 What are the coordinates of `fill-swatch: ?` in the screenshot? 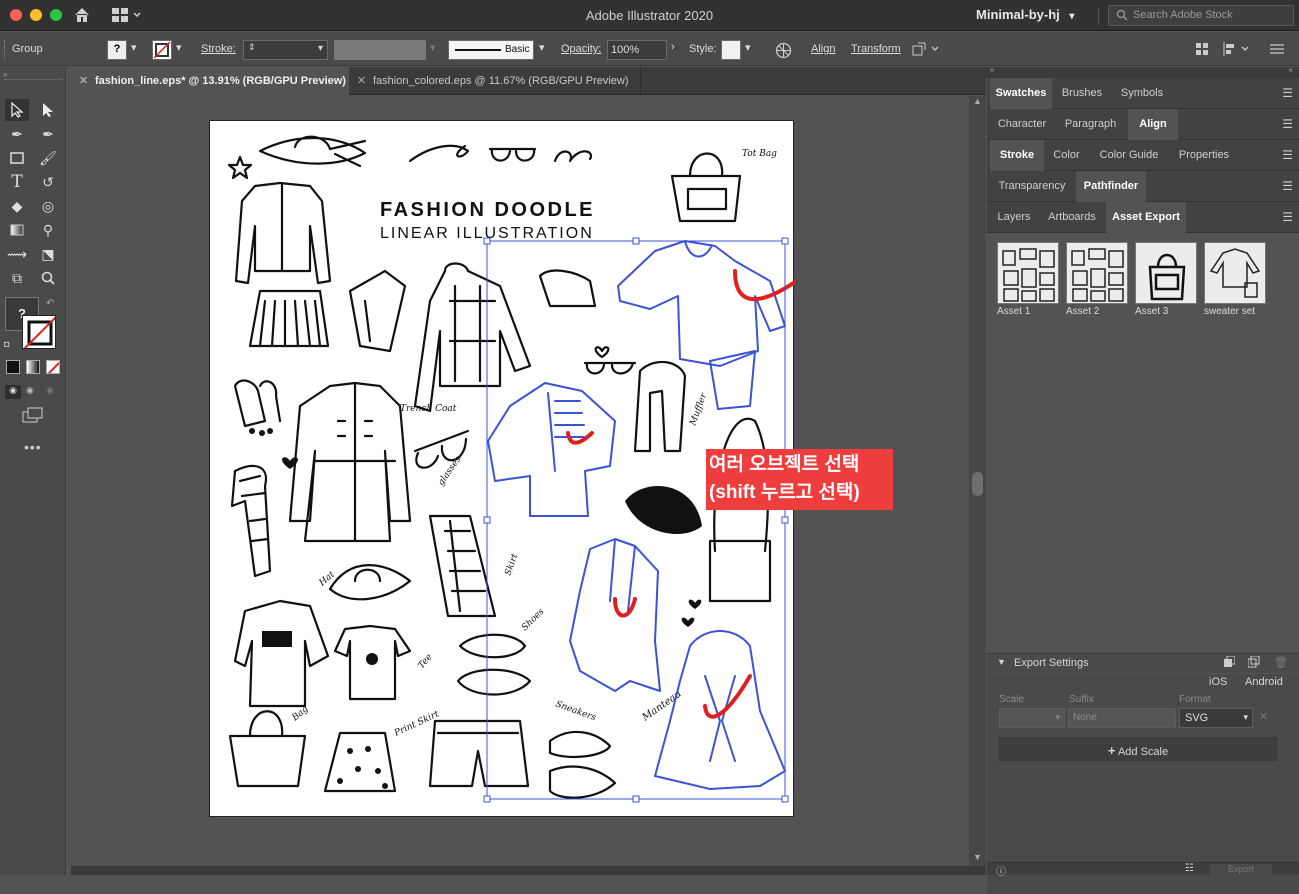 It's located at (117, 50).